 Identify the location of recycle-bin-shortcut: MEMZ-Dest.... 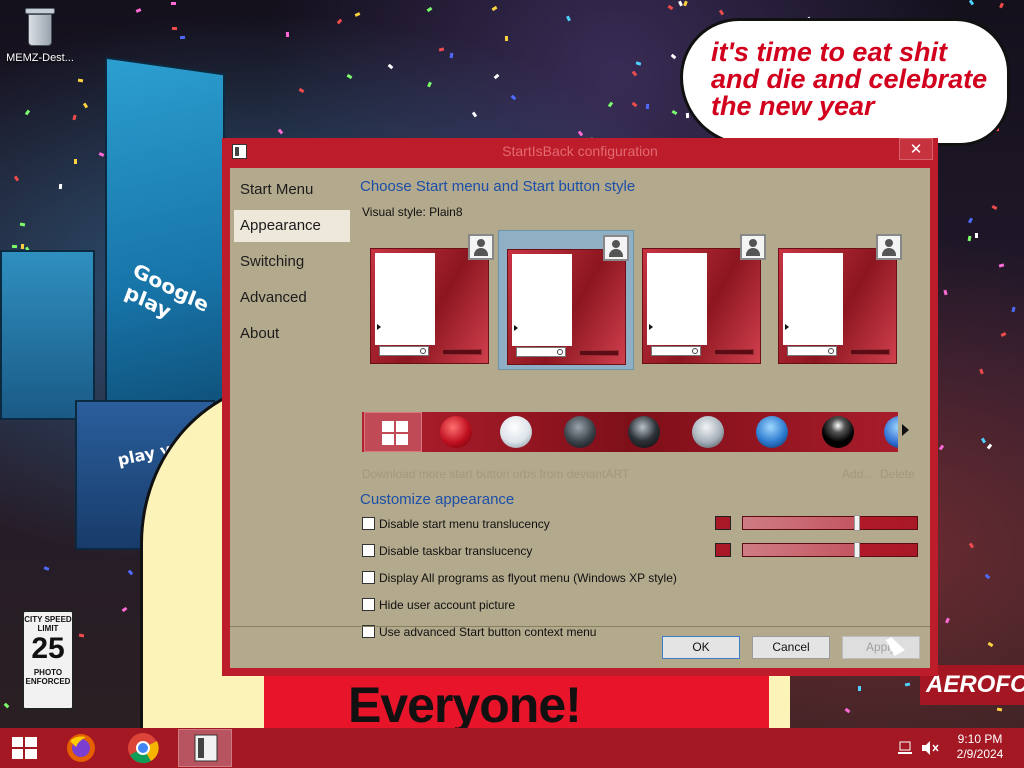
(40, 35).